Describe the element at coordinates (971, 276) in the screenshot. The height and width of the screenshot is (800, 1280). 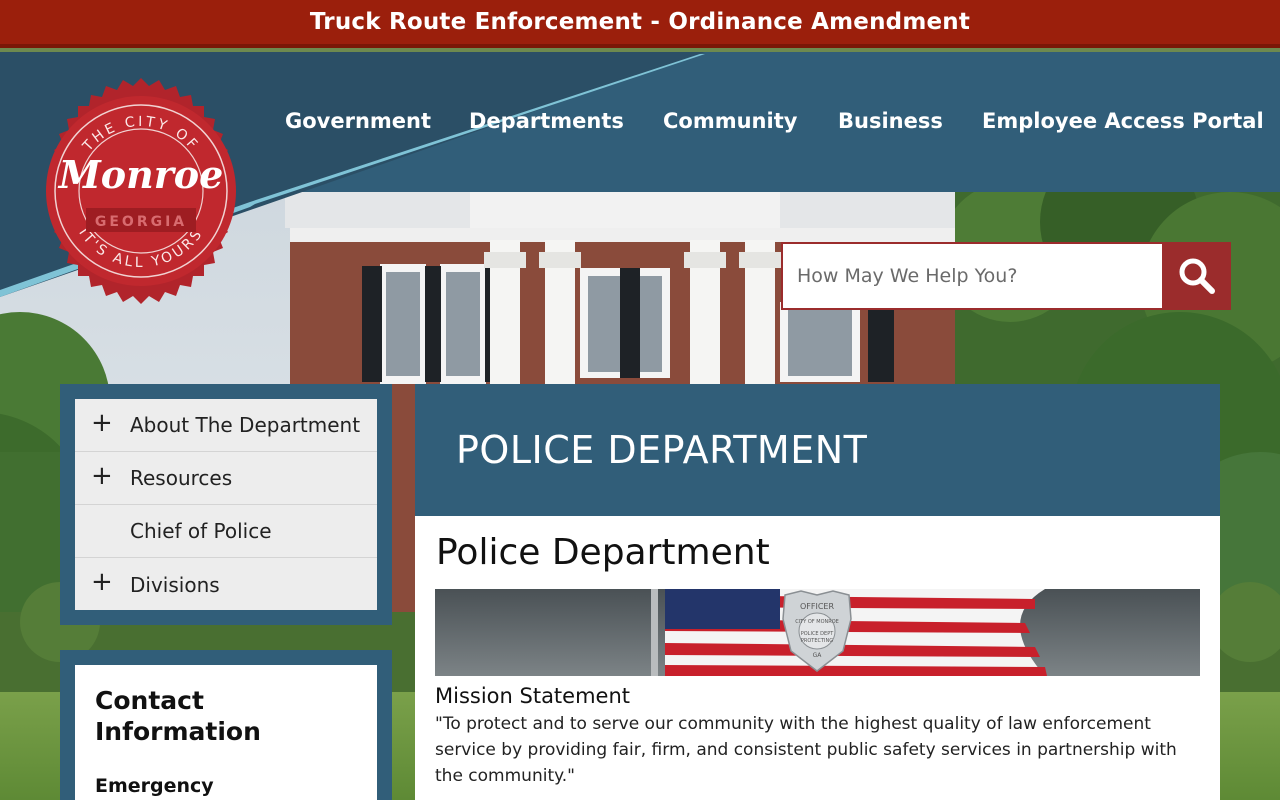
I see `search-input` at that location.